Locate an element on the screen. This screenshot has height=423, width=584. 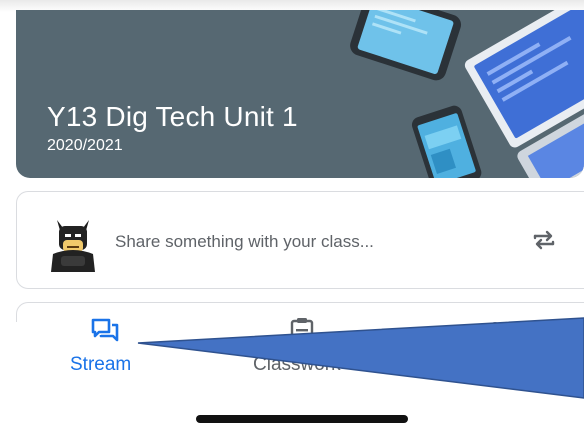
repost-icon is located at coordinates (544, 240).